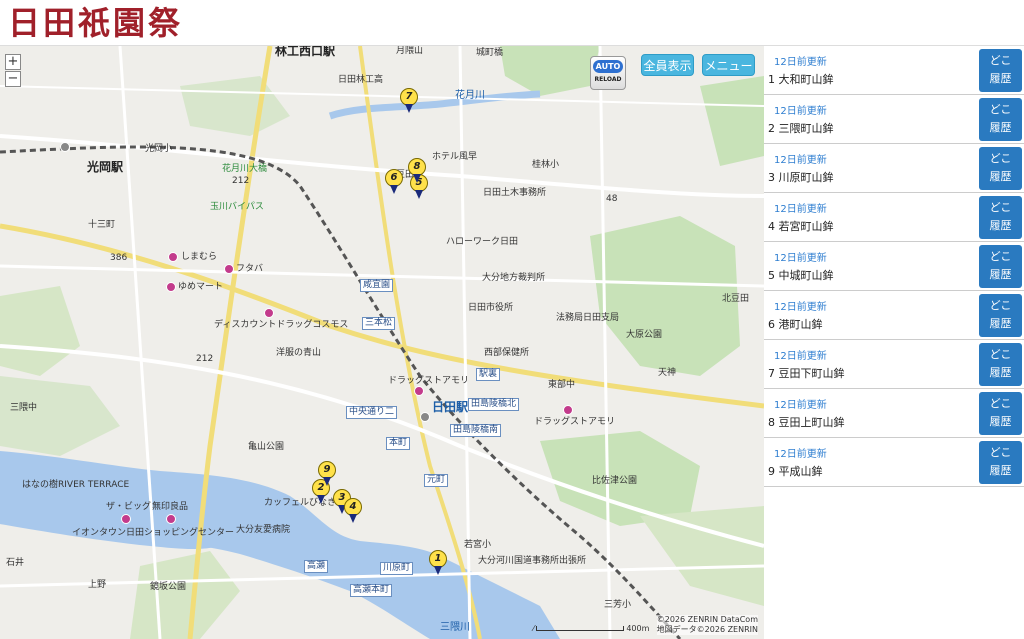 The image size is (1024, 639). What do you see at coordinates (795, 324) in the screenshot?
I see `float-name: 6 港町山鉾` at bounding box center [795, 324].